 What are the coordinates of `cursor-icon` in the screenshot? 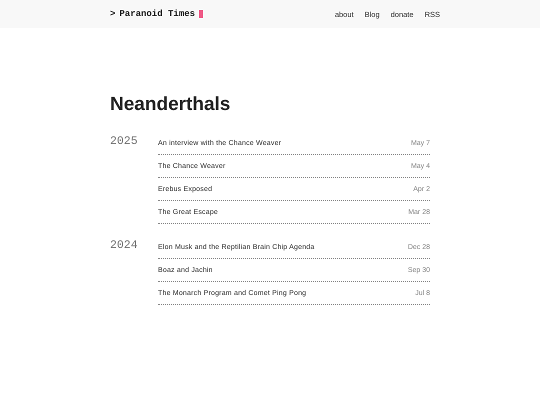 It's located at (201, 14).